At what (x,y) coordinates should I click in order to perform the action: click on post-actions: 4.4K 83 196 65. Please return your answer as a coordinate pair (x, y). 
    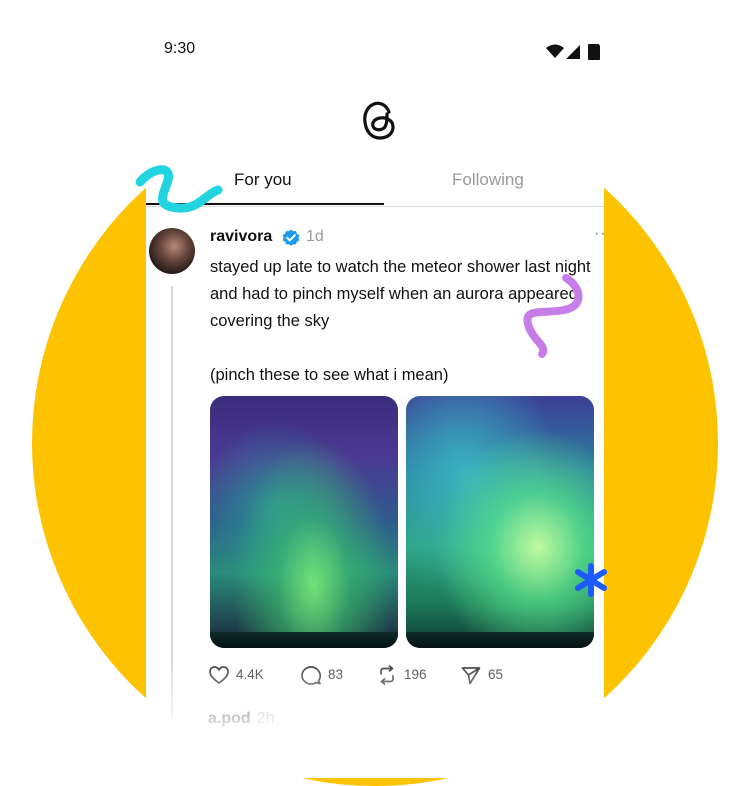
    Looking at the image, I should click on (373, 675).